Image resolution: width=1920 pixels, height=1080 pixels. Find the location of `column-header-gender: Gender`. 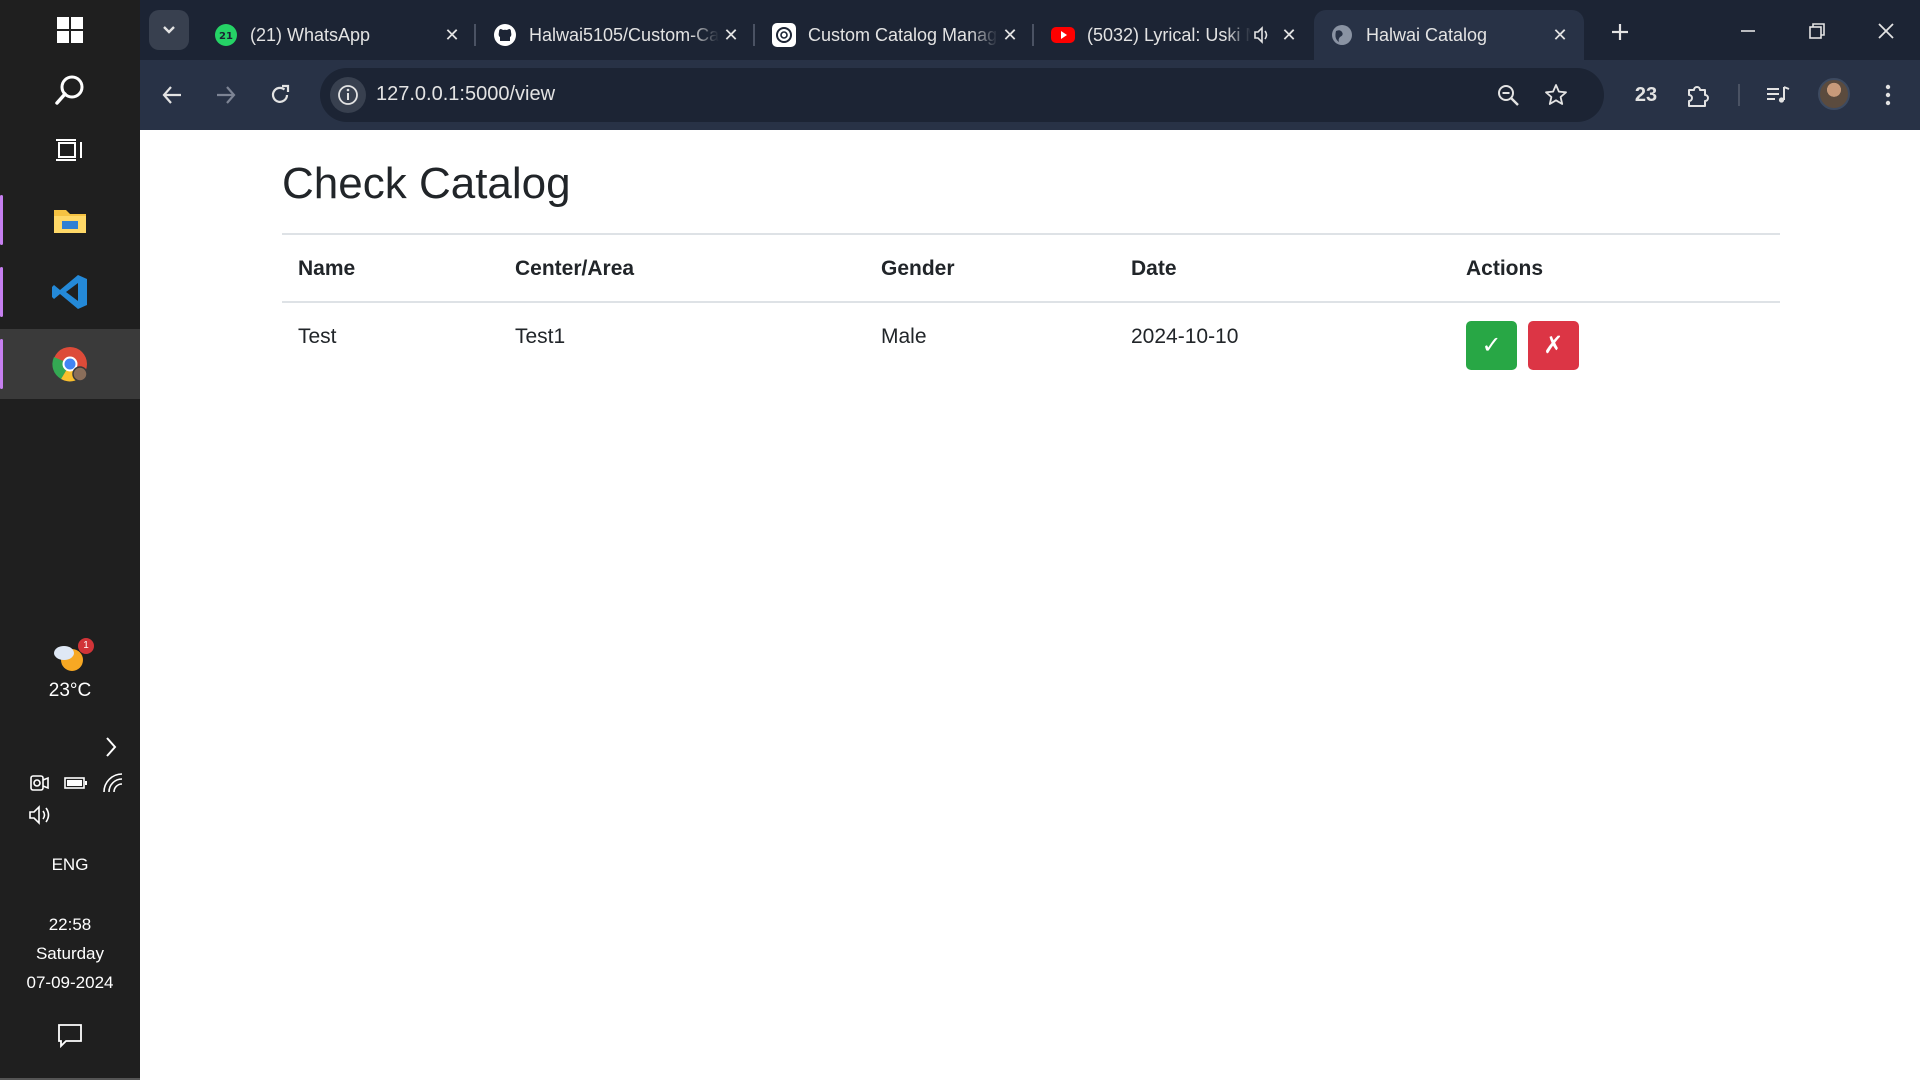

column-header-gender: Gender is located at coordinates (990, 267).